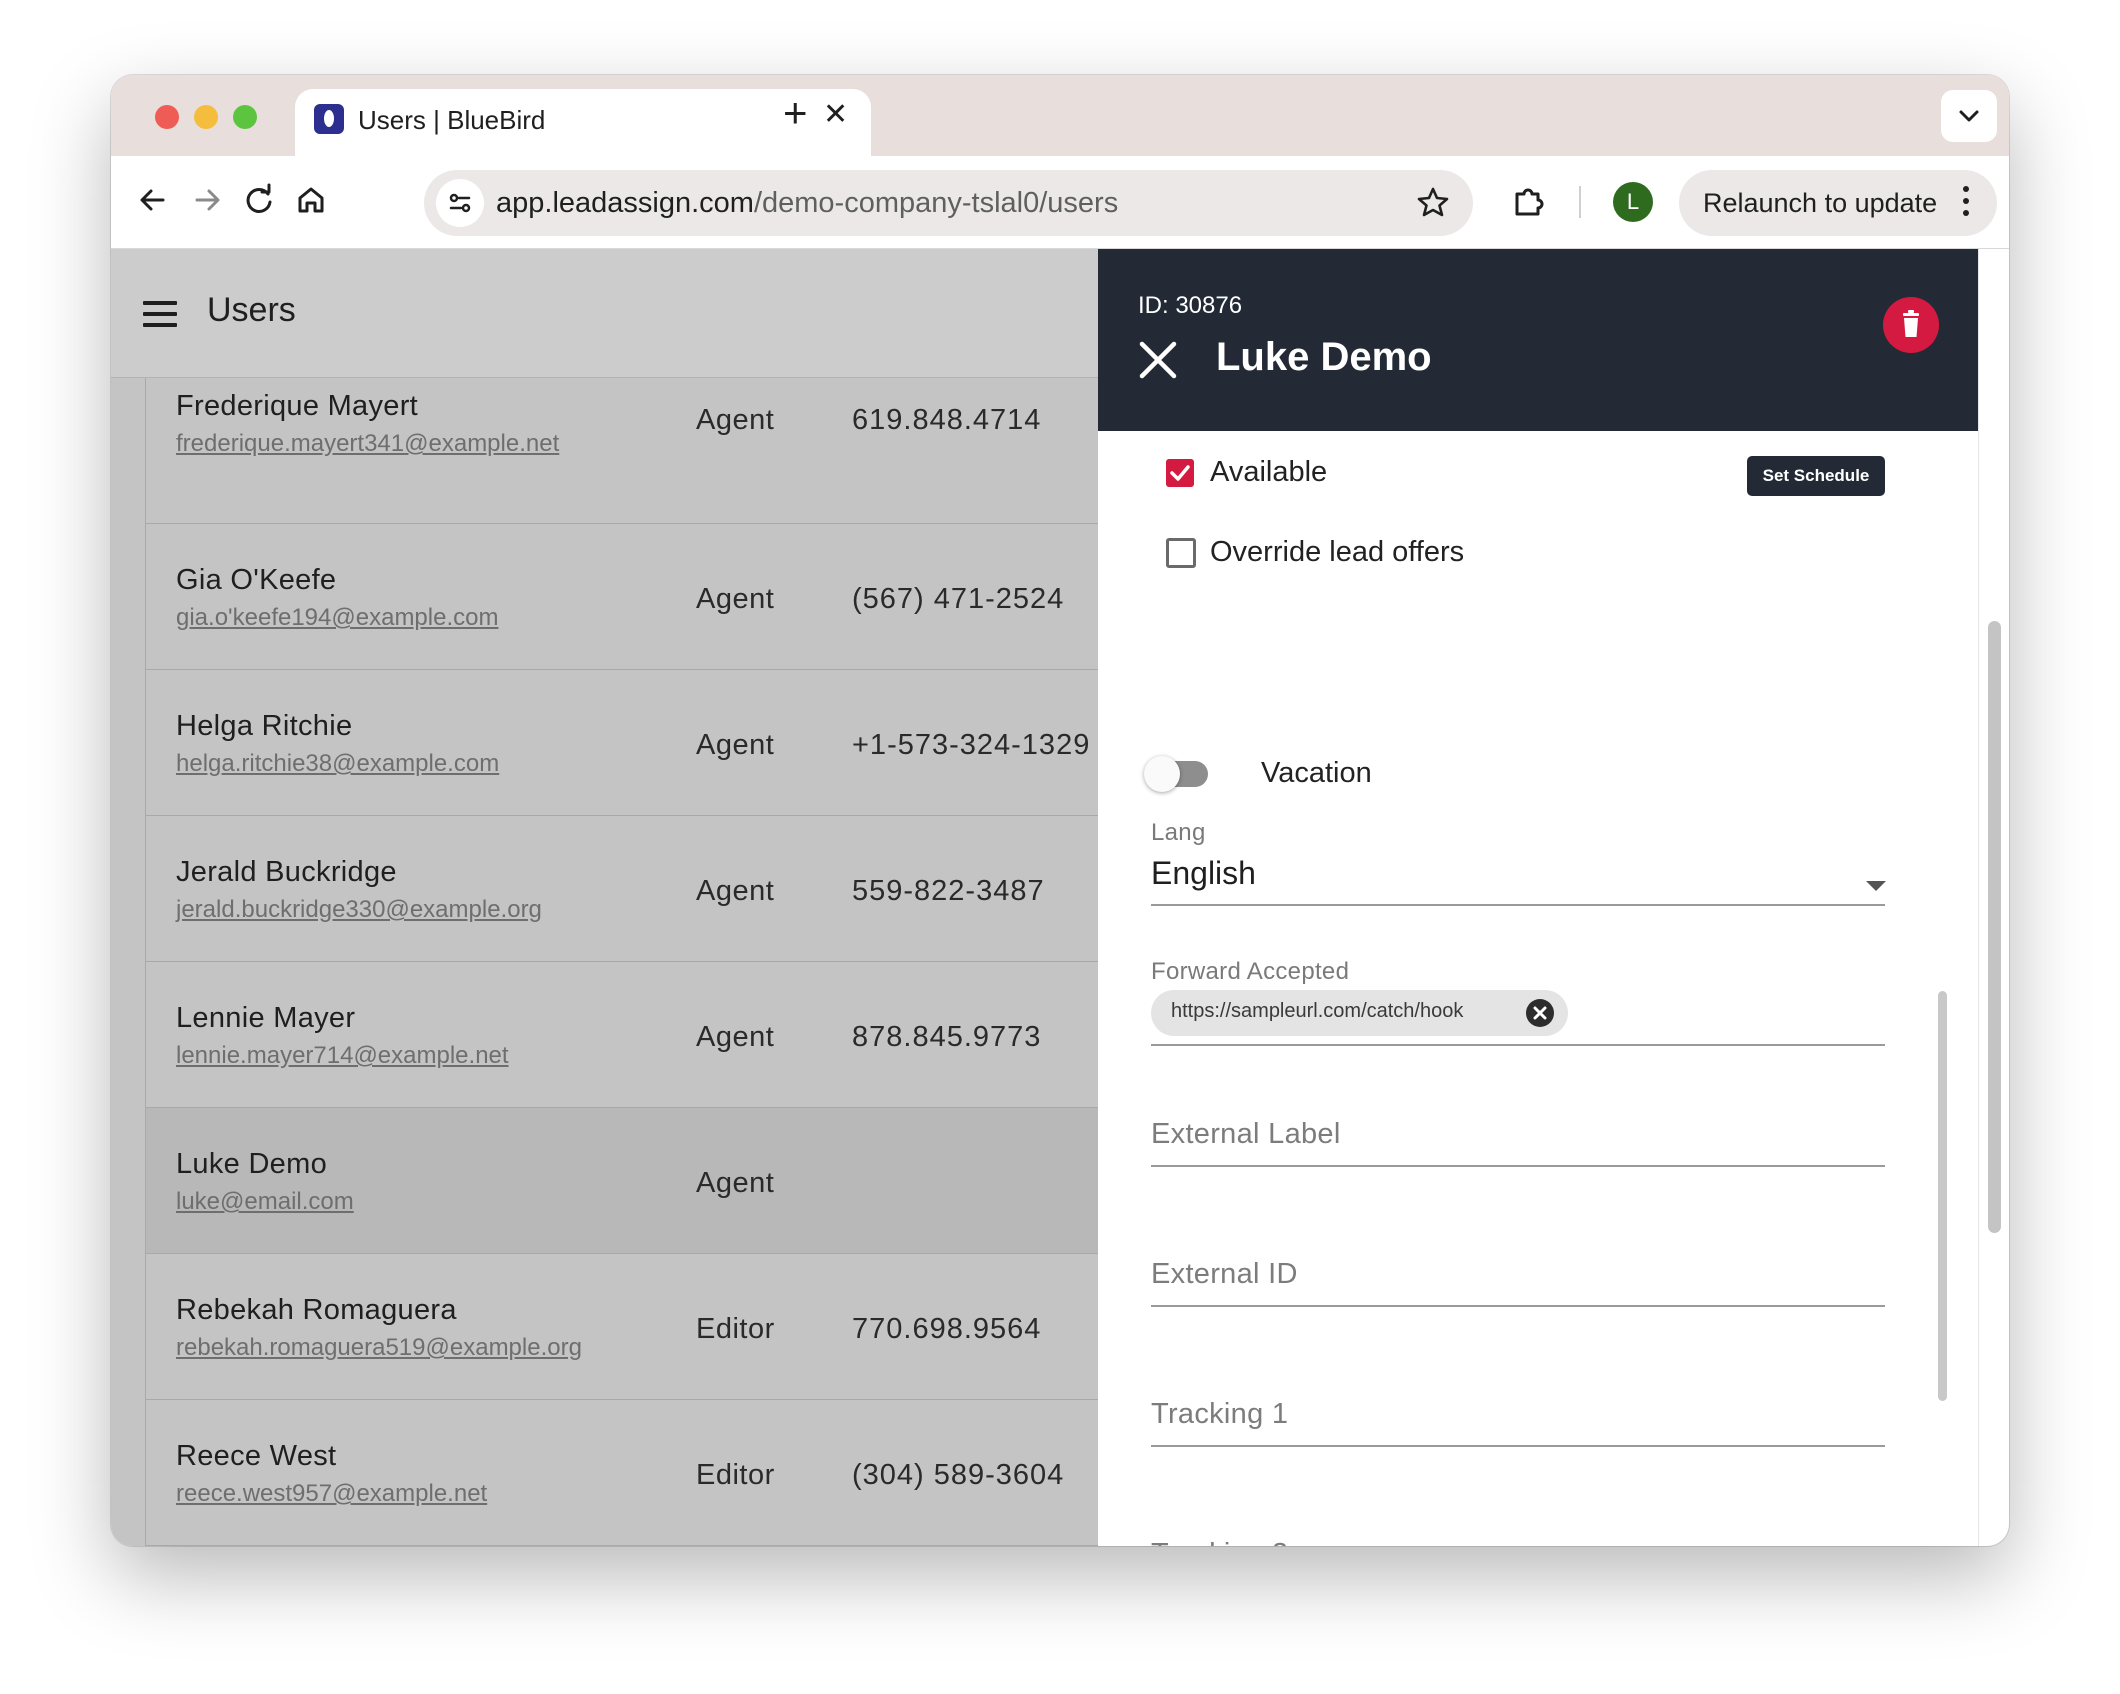  I want to click on vacation-toggle, so click(1162, 774).